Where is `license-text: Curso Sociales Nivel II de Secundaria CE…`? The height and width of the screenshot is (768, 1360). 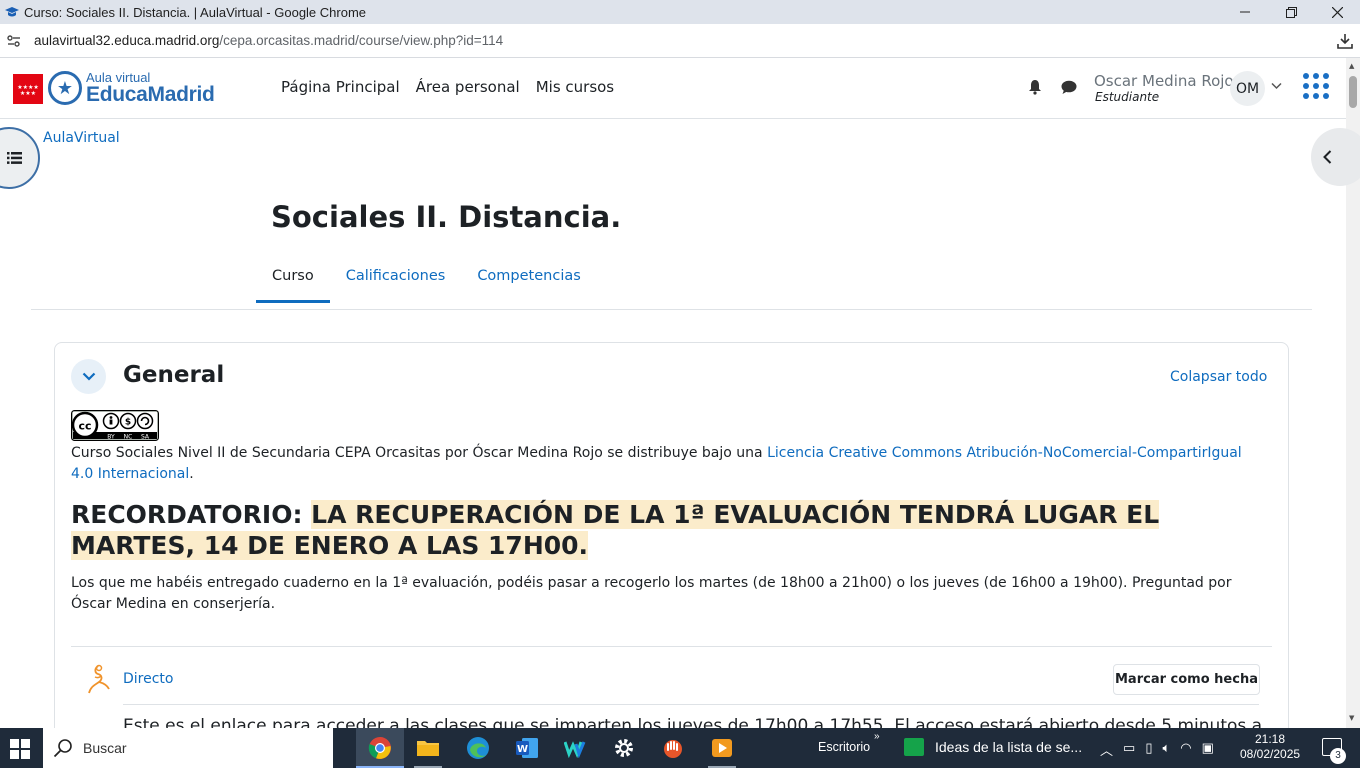 license-text: Curso Sociales Nivel II de Secundaria CE… is located at coordinates (419, 453).